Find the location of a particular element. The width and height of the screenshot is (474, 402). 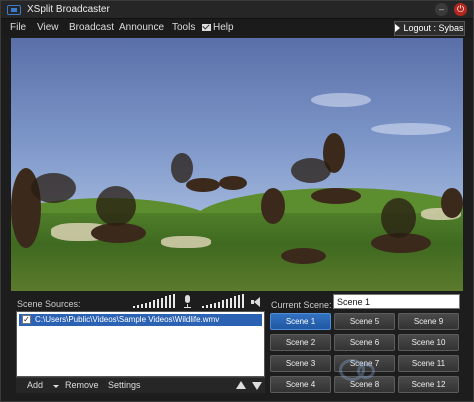

add-dropdown-caret-icon is located at coordinates (56, 386).